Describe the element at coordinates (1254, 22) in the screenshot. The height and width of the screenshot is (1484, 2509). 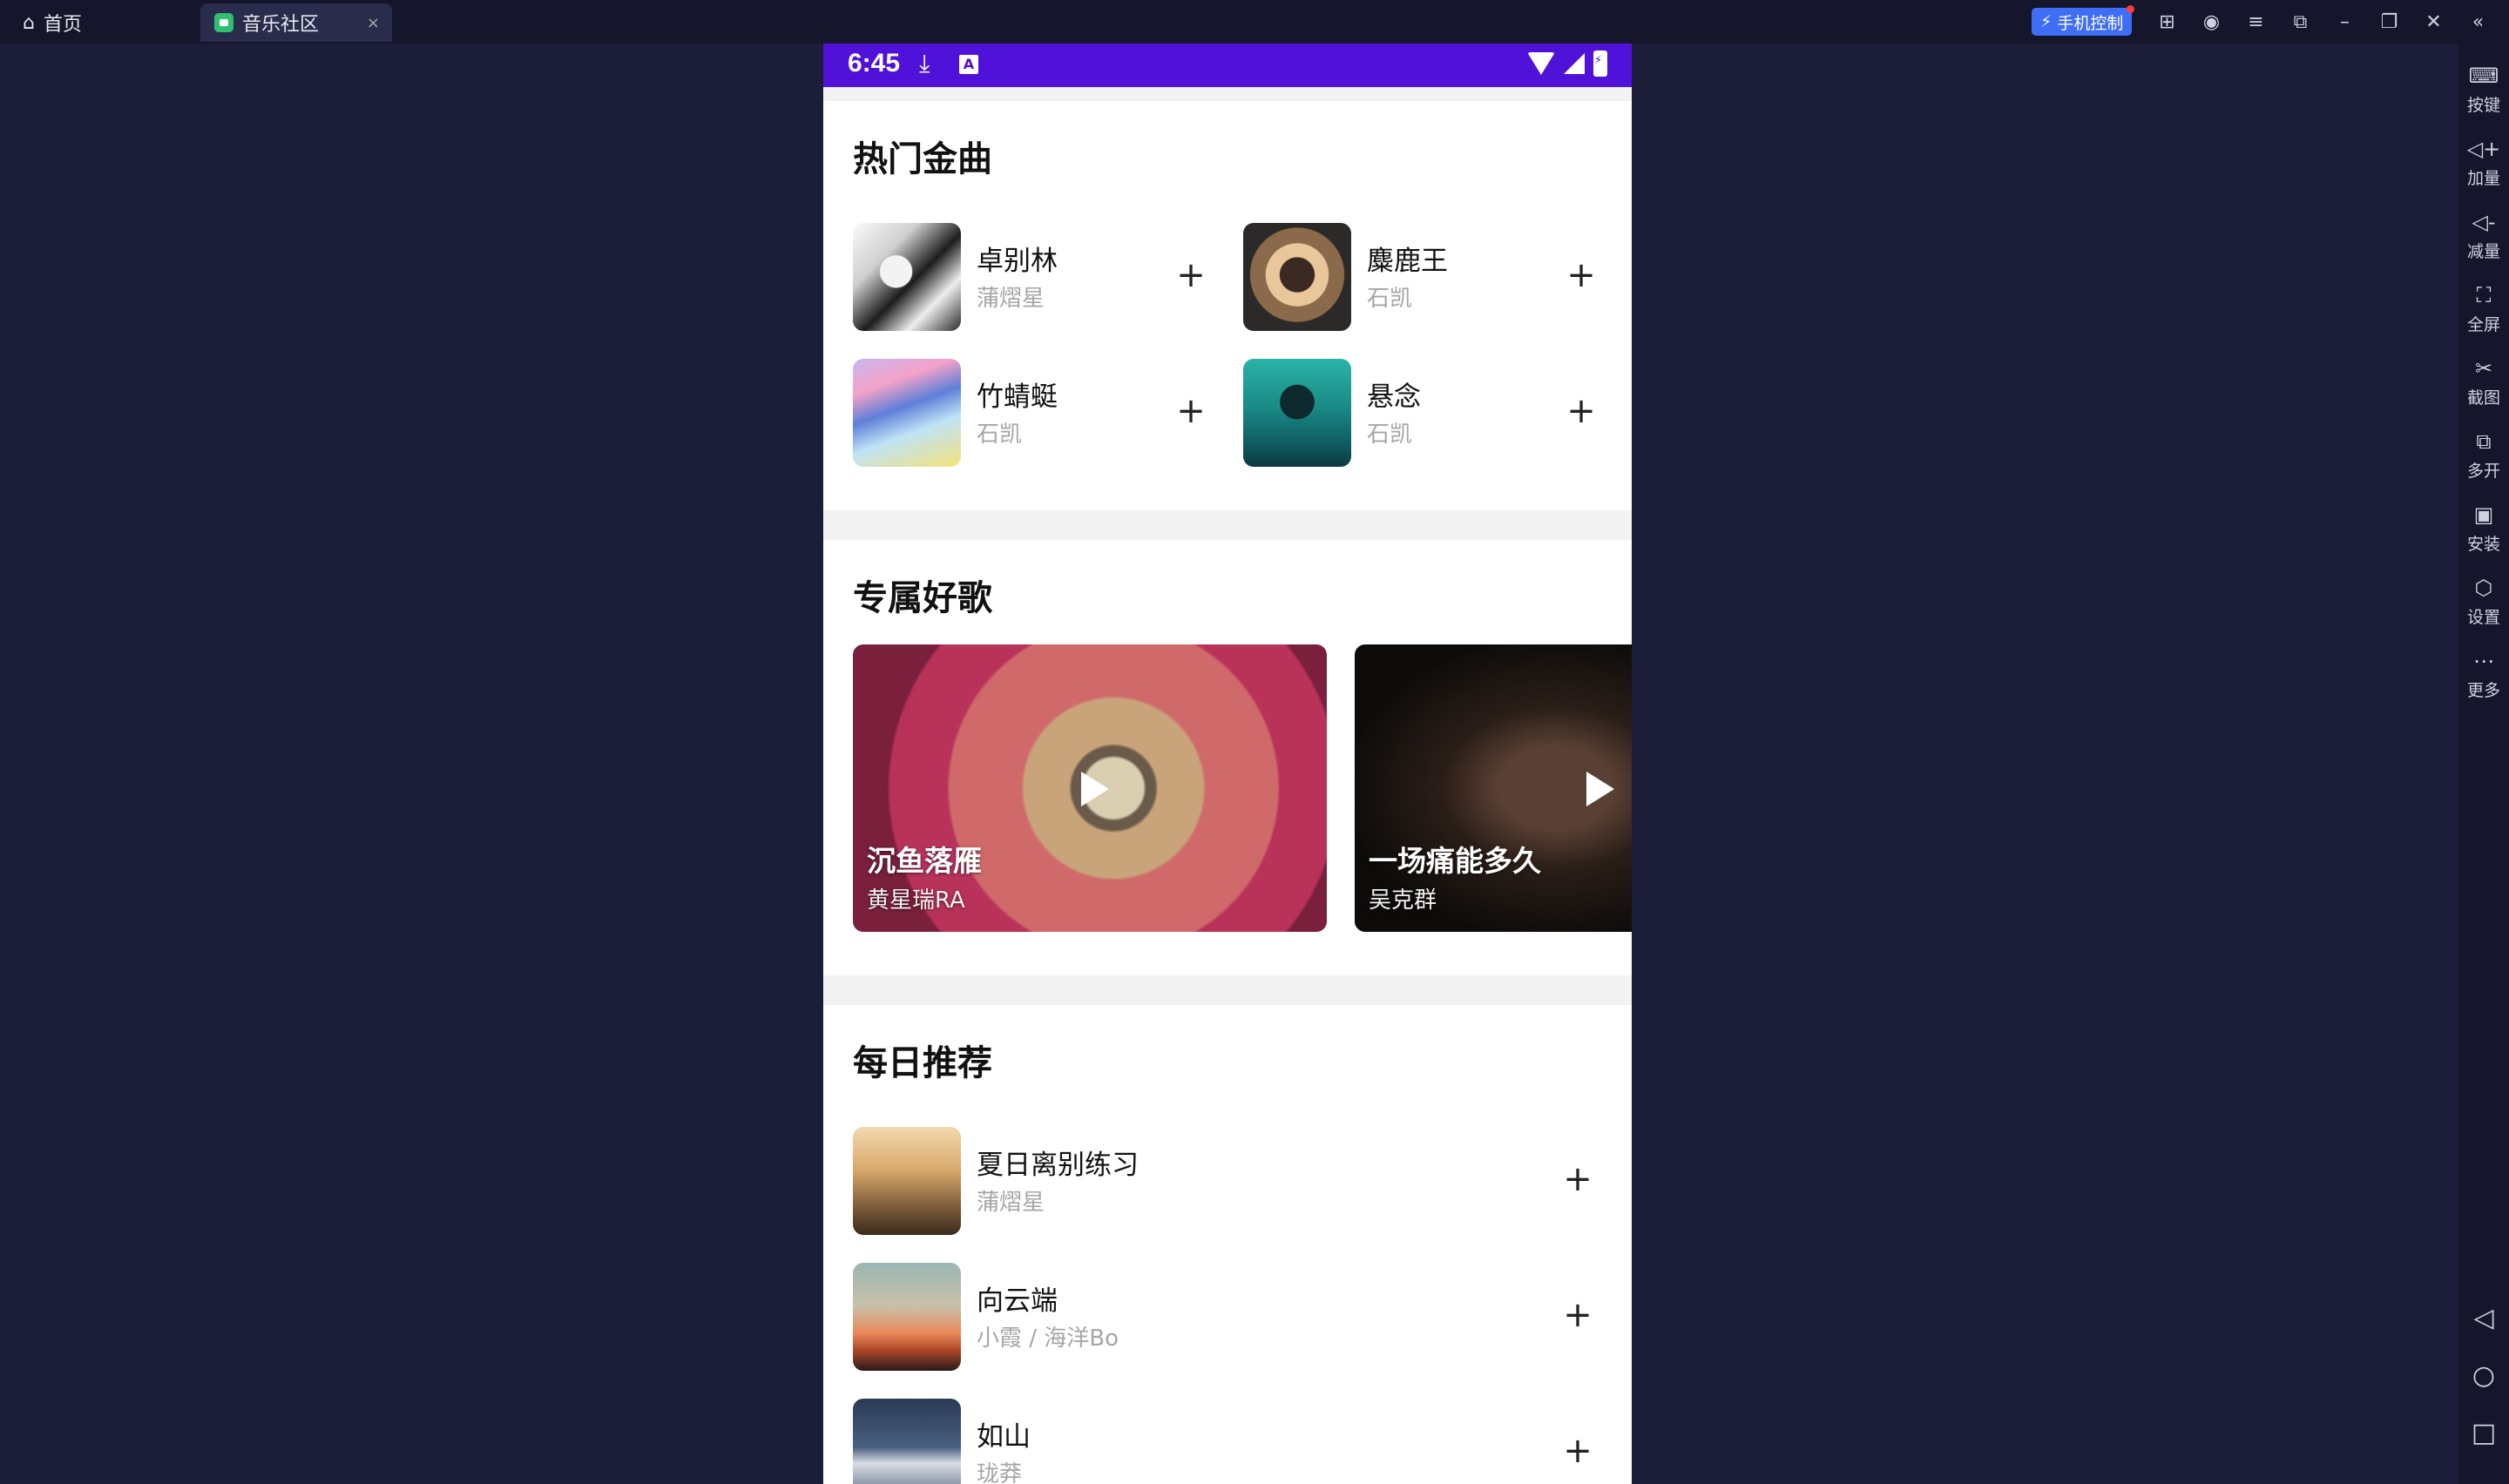
I see `emulator-title-bar: ⌂ 首页 音乐社区 × ⚡ 手机控制 ⊞ ◉ ≡ ⧉ – ❐ ✕ «` at that location.